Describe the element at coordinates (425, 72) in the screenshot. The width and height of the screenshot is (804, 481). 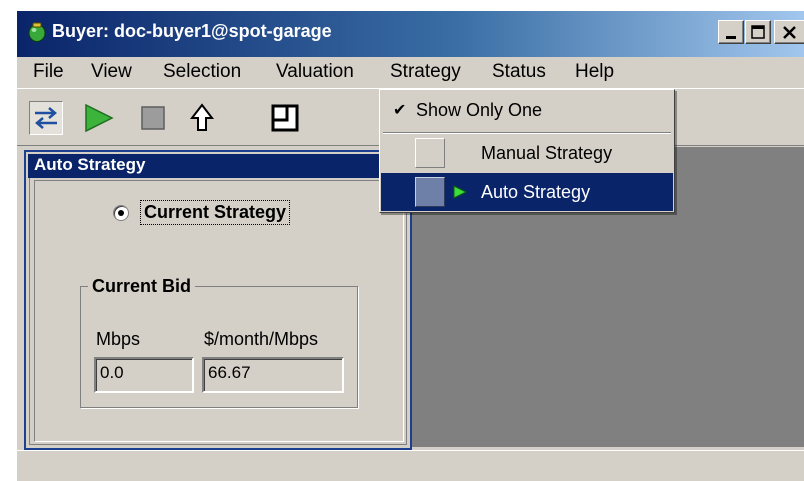
I see `menu-strategy: Strategy` at that location.